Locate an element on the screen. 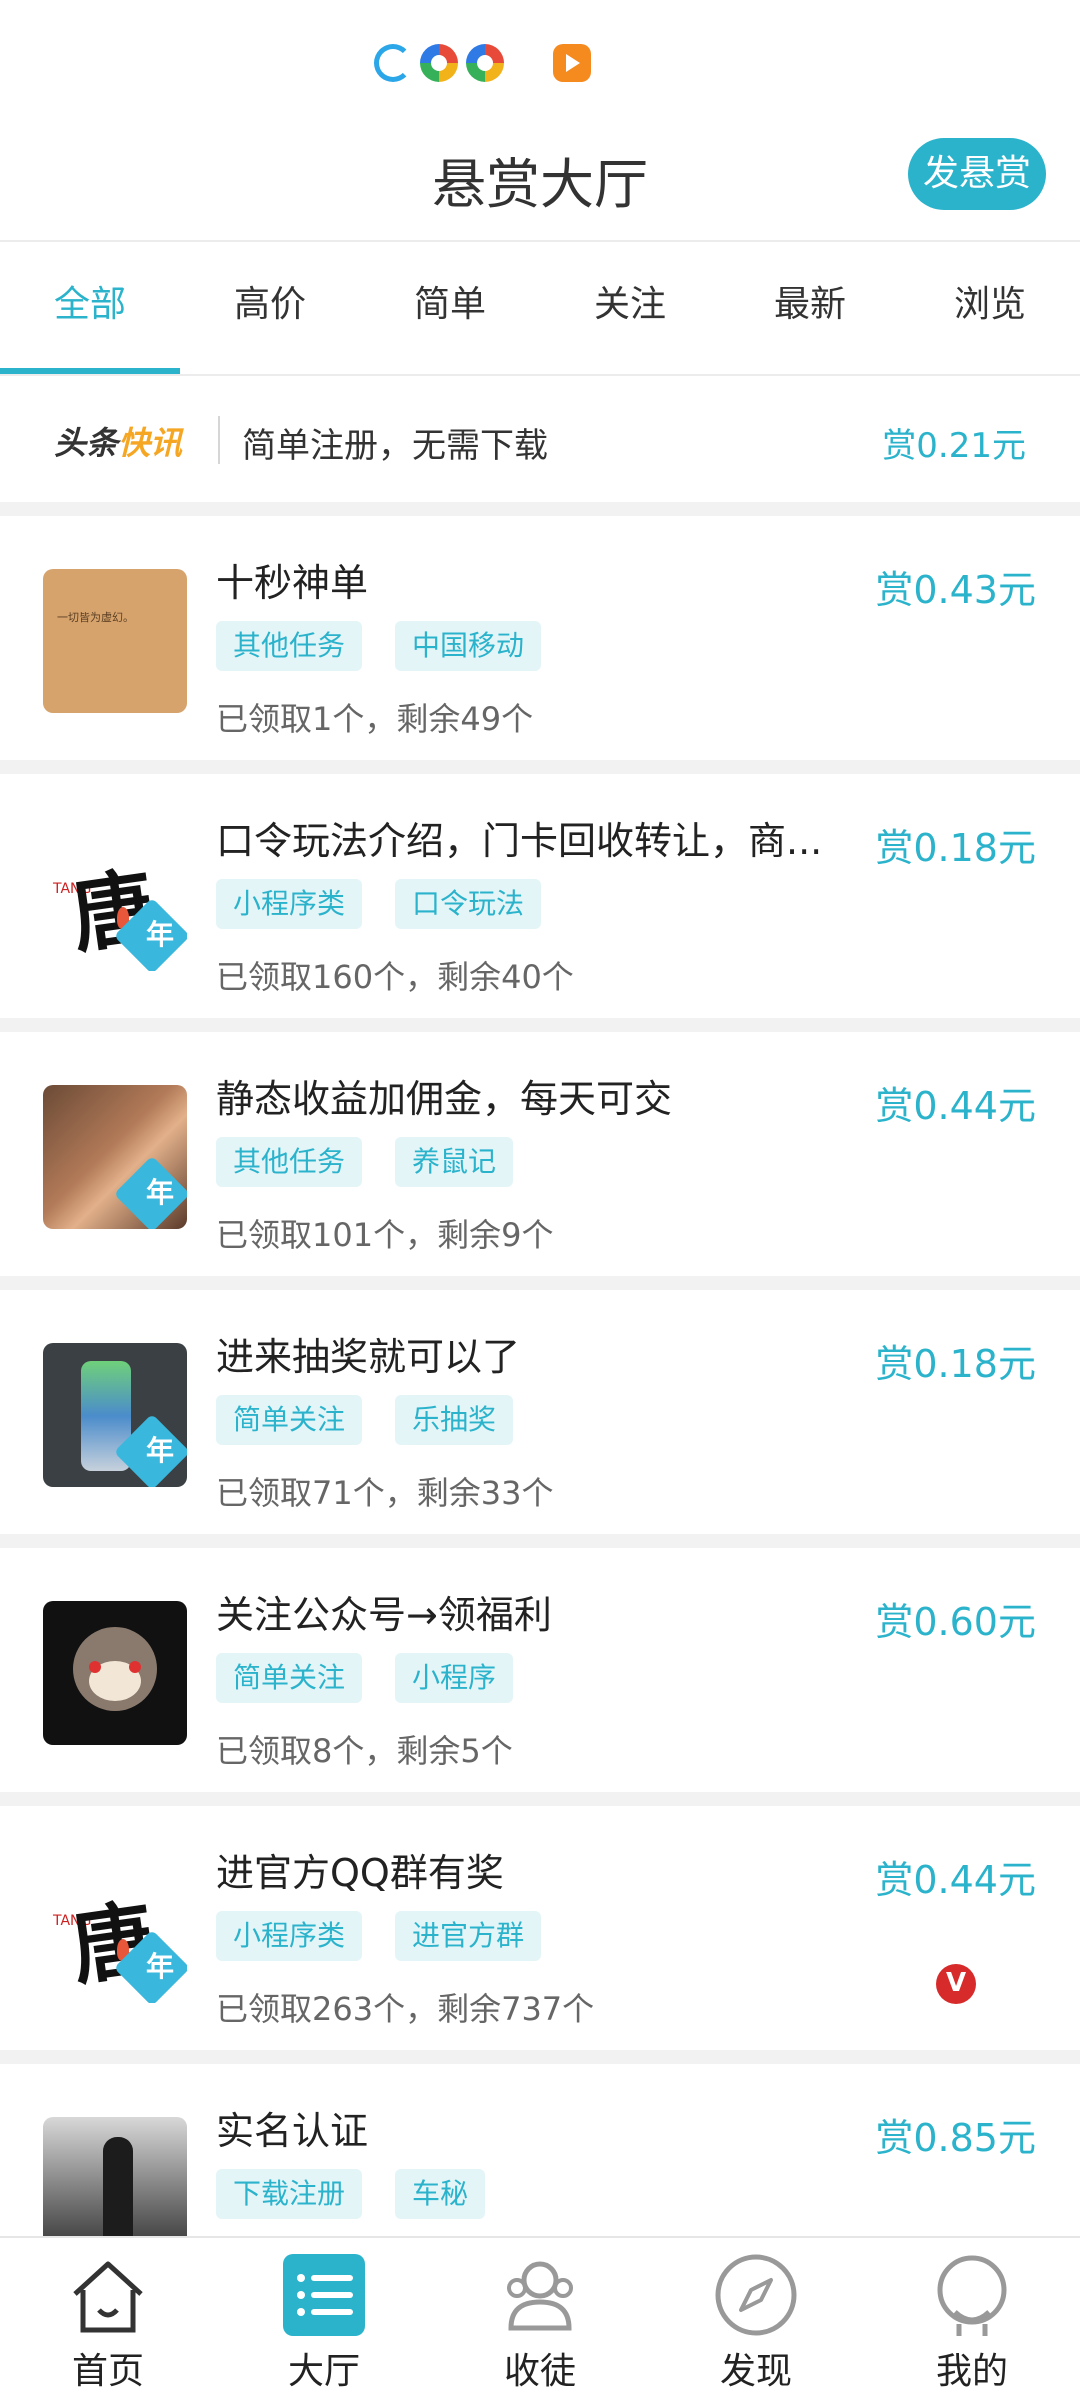  monkey-icon is located at coordinates (115, 1669).